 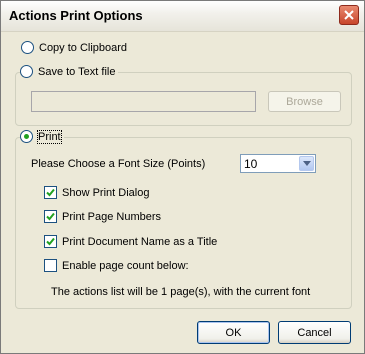 I want to click on checkbox-print-document-name, so click(x=50, y=241).